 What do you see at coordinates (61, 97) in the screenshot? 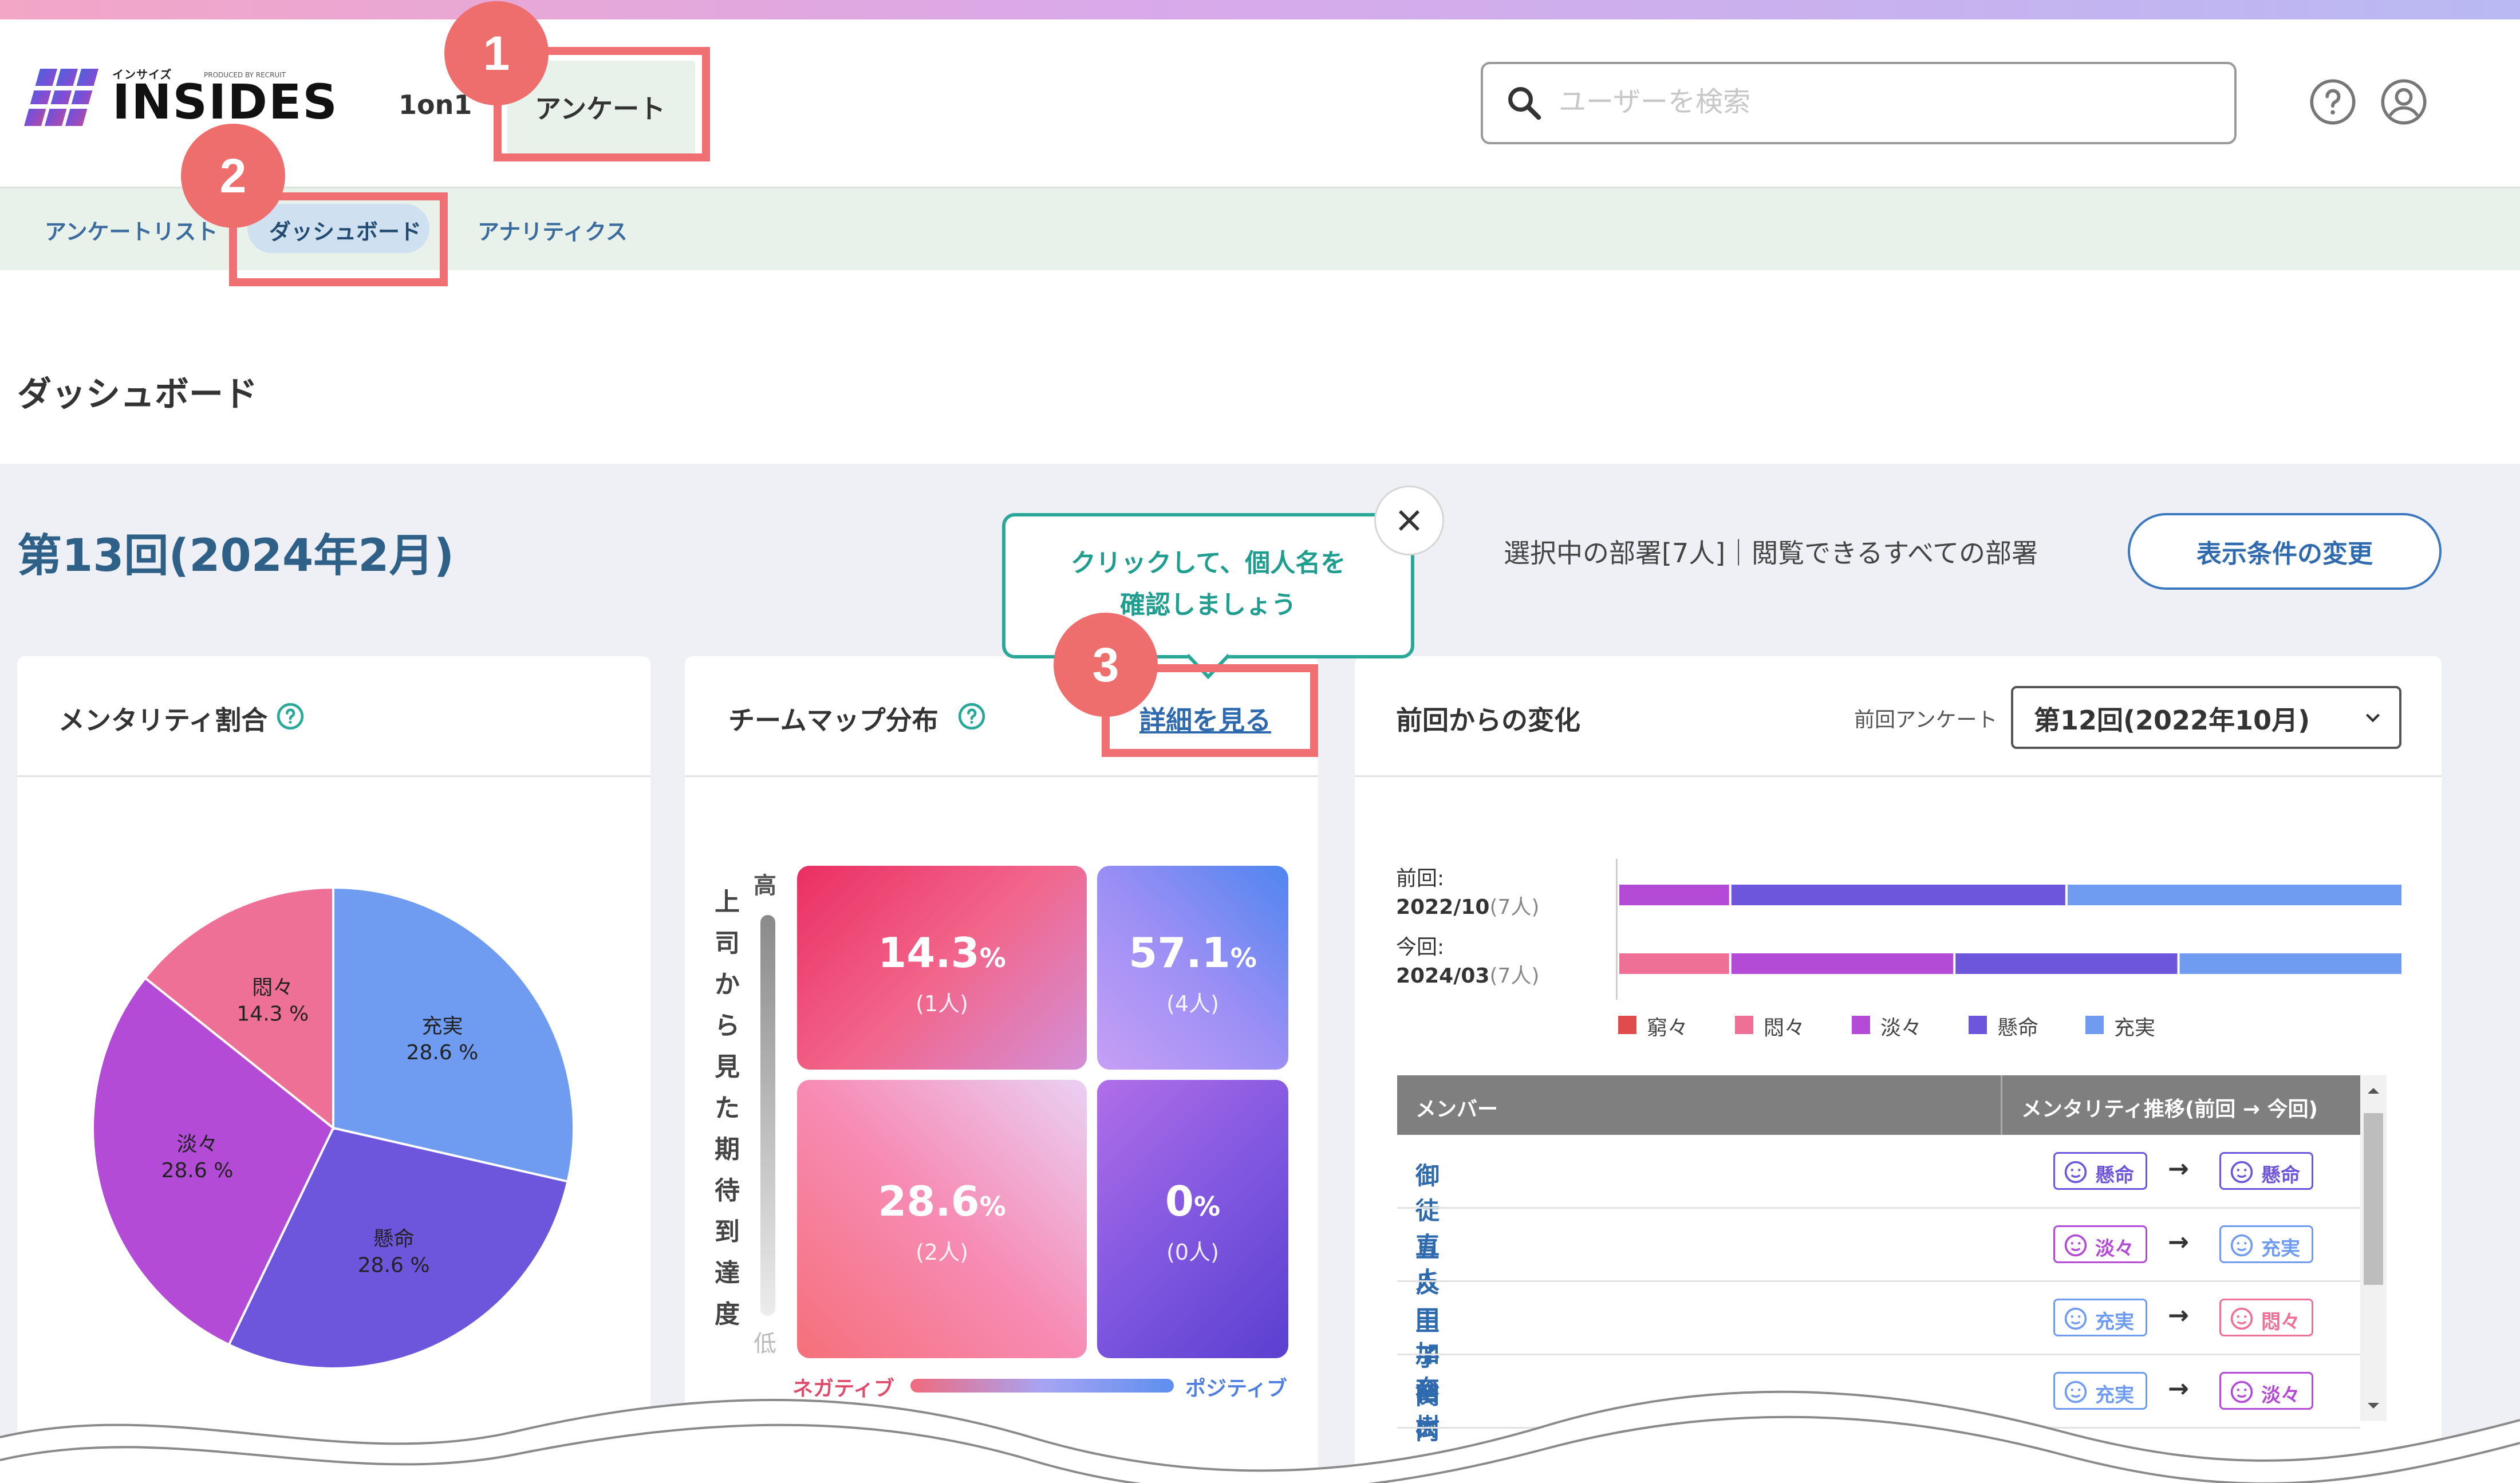
I see `insides-logo-icon` at bounding box center [61, 97].